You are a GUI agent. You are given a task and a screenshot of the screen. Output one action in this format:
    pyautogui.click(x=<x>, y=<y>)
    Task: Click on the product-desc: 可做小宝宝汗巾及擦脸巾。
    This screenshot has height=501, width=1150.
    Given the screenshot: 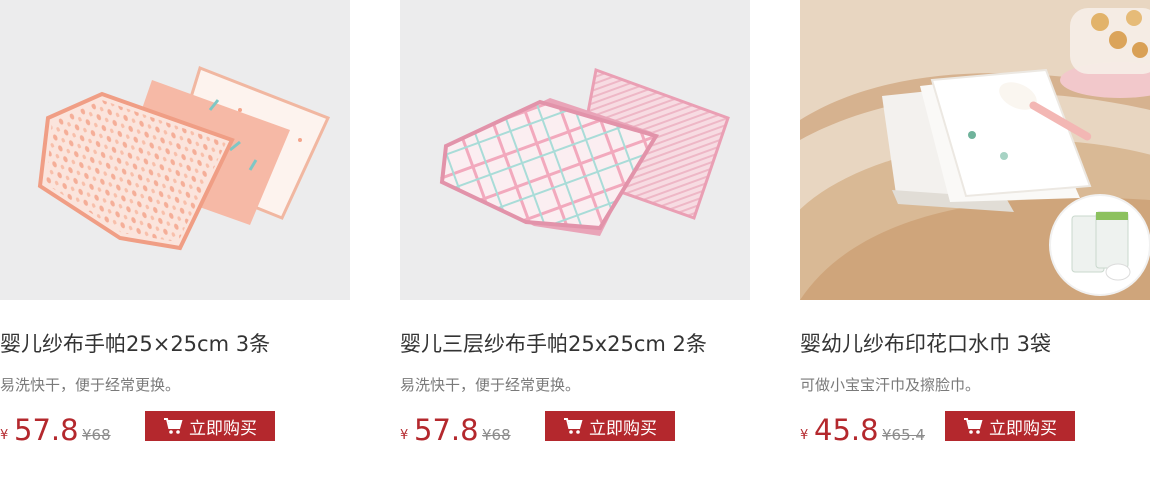 What is the action you would take?
    pyautogui.click(x=890, y=385)
    